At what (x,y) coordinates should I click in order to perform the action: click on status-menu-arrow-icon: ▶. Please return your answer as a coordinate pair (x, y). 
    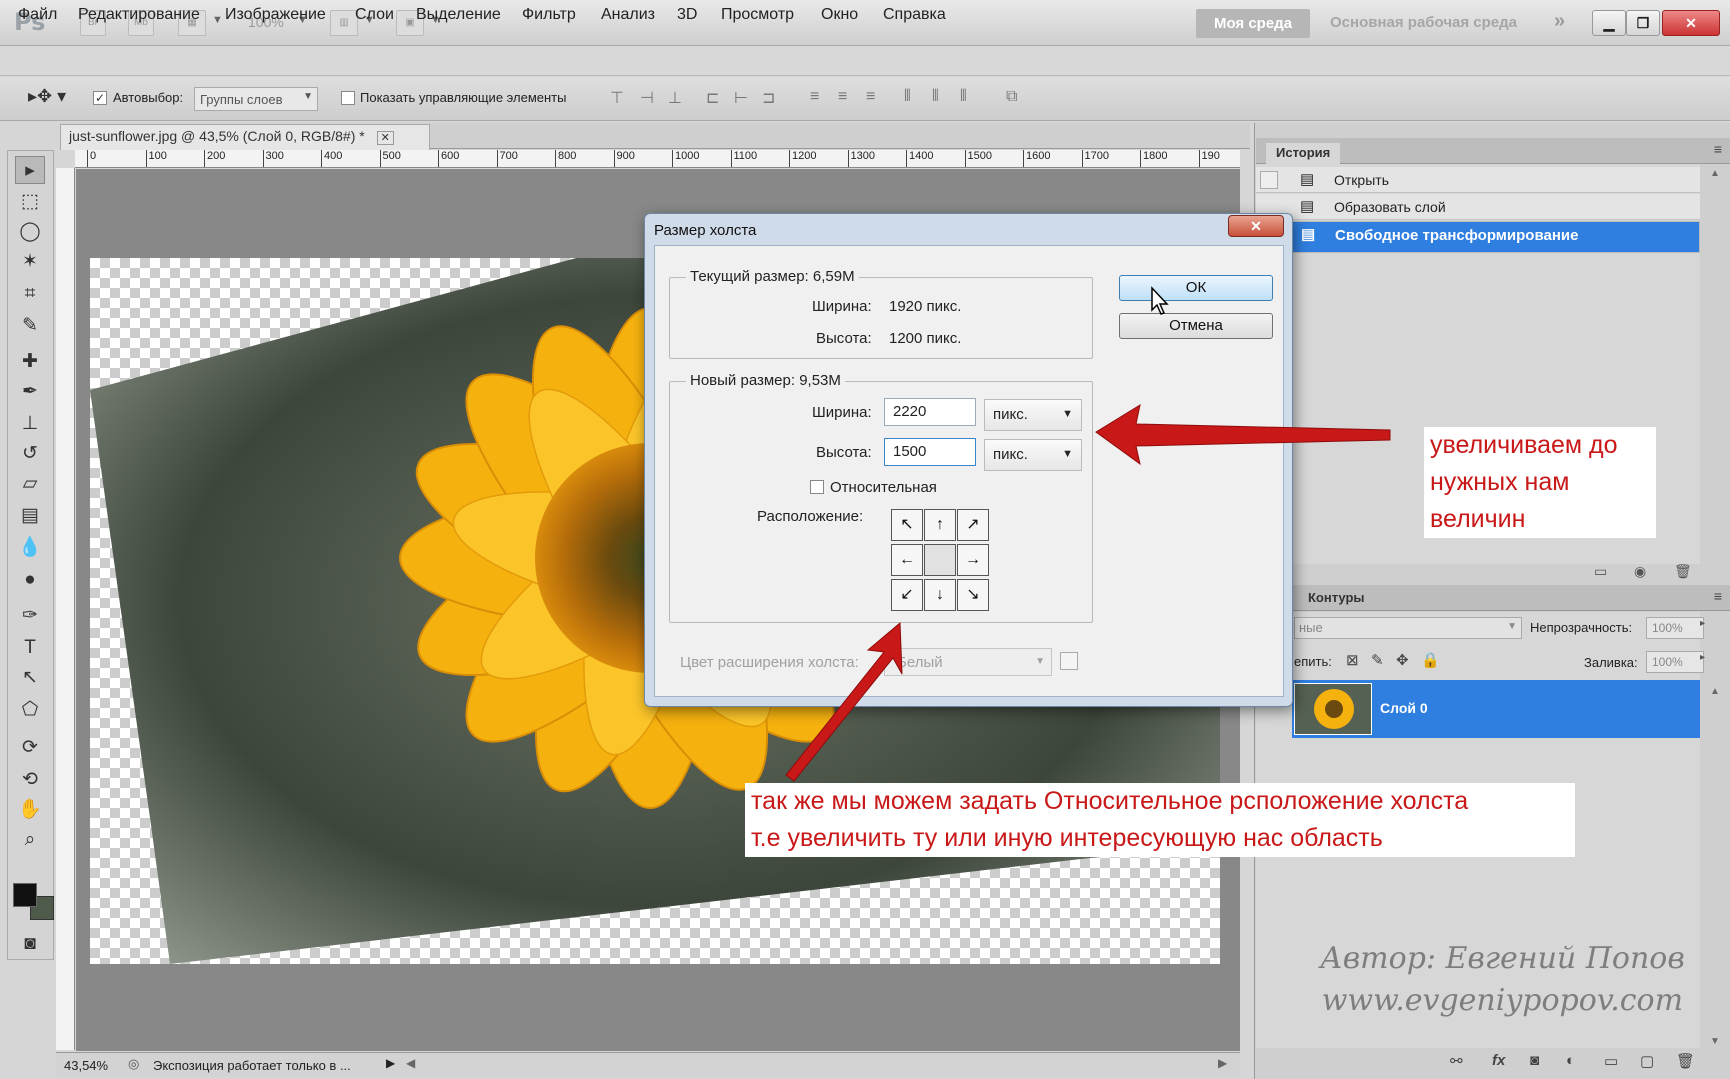
    Looking at the image, I should click on (390, 1063).